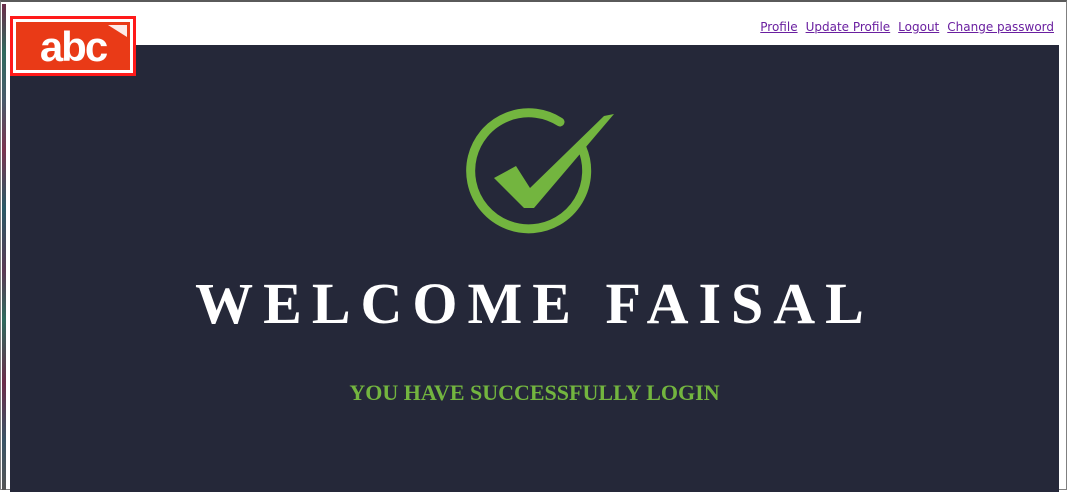 The width and height of the screenshot is (1067, 492). Describe the element at coordinates (1000, 27) in the screenshot. I see `nav-change-password-link: Change password` at that location.